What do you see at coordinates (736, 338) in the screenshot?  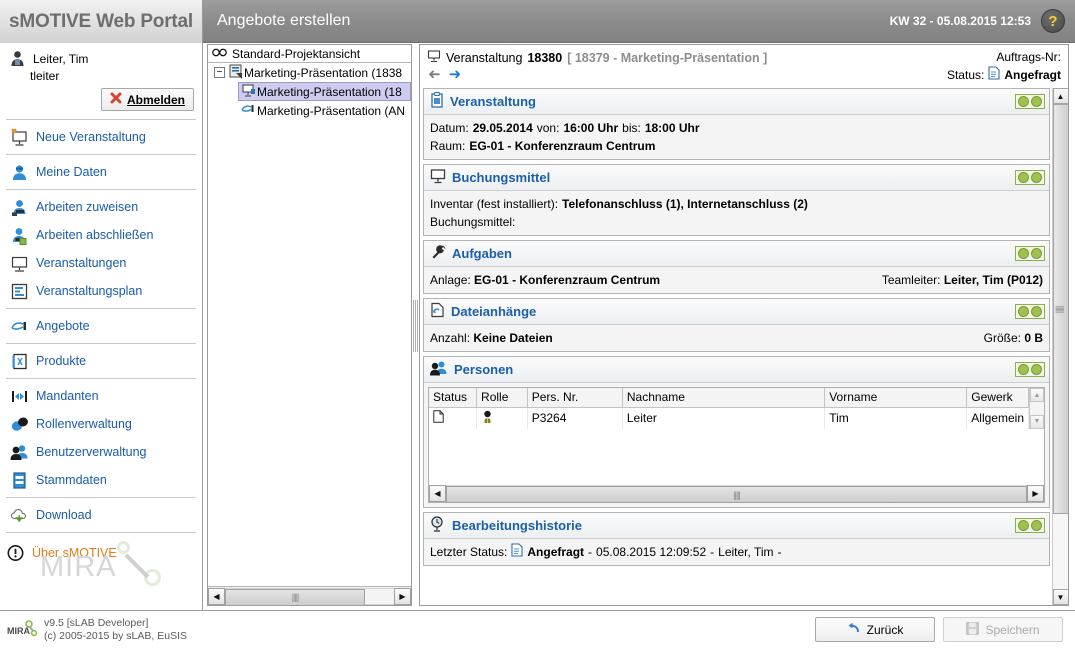 I see `section-body: Anzahl: Keine Dateien Größe: 0 B` at bounding box center [736, 338].